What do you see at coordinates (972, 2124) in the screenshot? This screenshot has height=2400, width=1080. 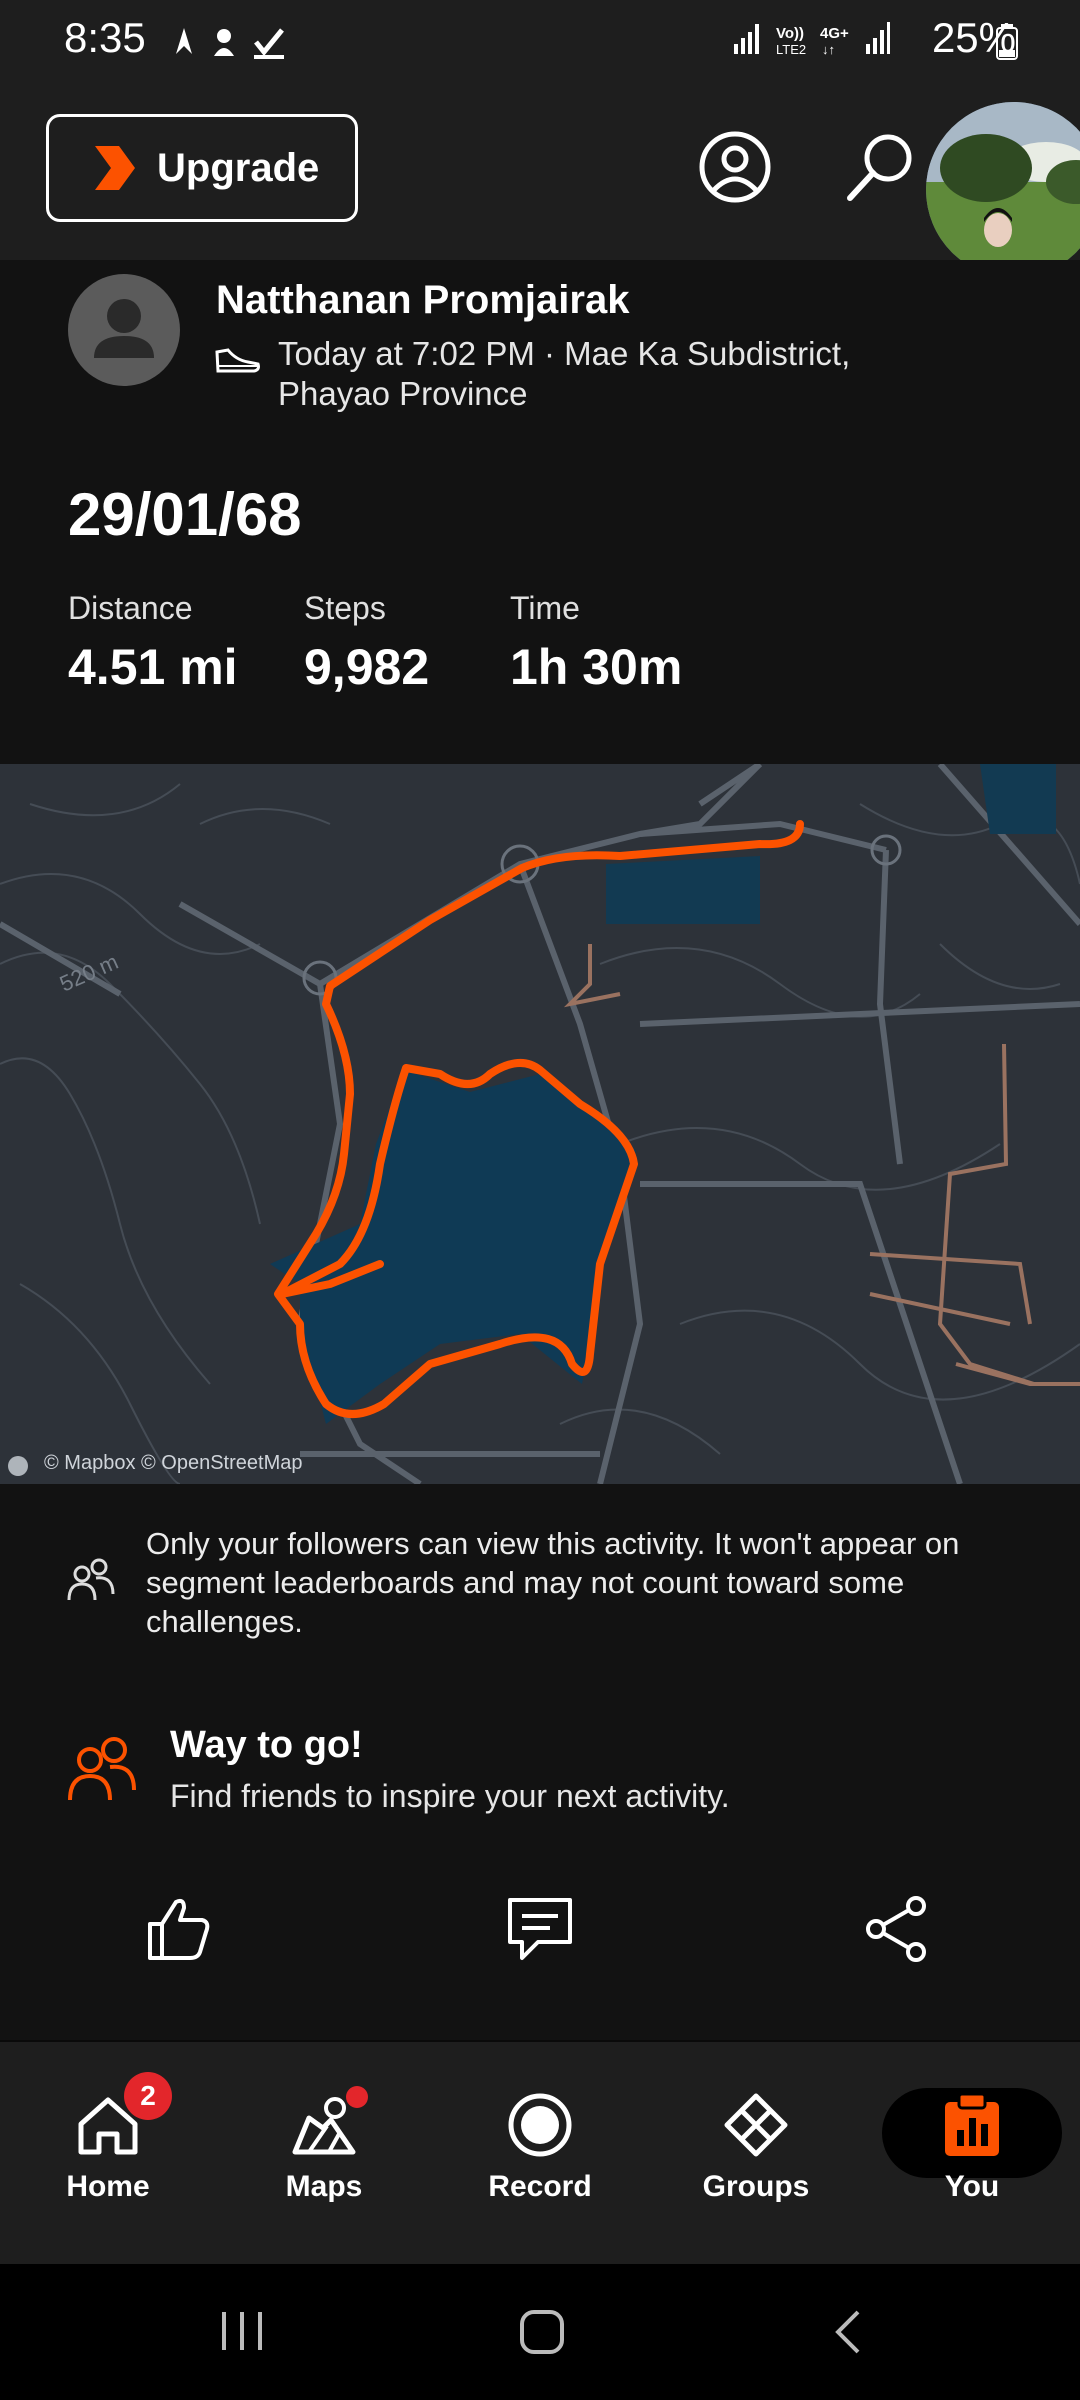 I see `you-clipboard-icon` at bounding box center [972, 2124].